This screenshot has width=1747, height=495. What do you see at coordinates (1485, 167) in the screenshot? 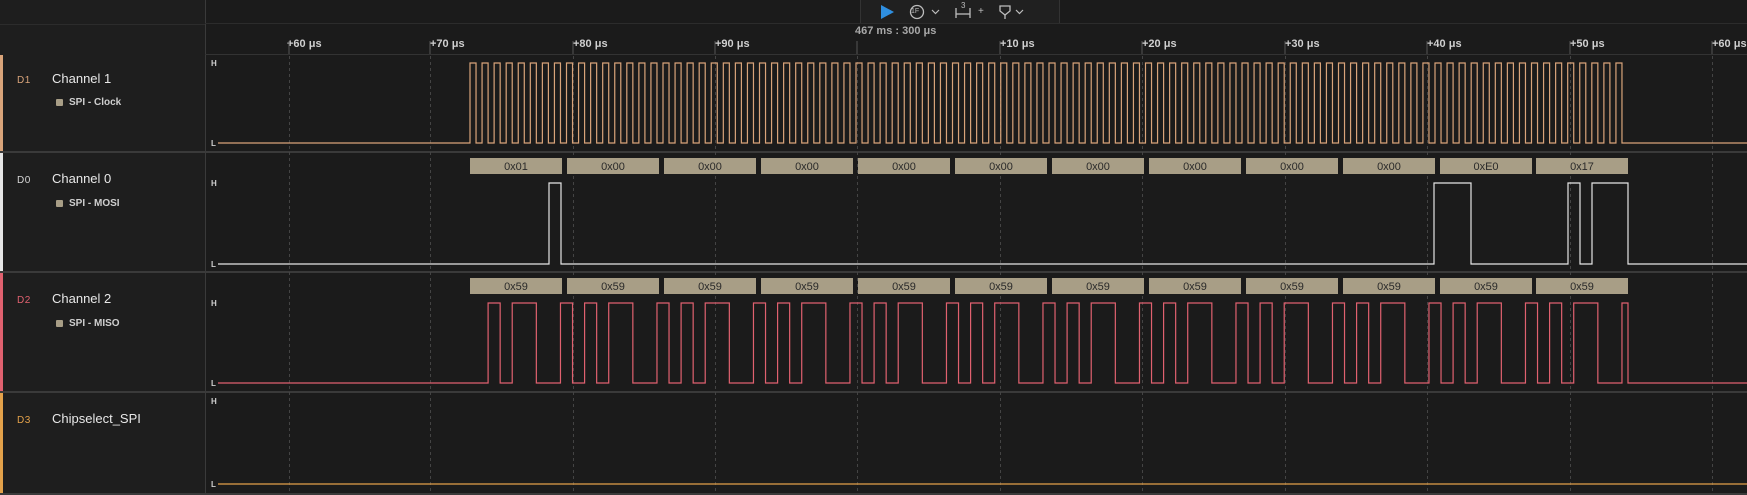
I see `mosi-byte-label: 0xE0` at bounding box center [1485, 167].